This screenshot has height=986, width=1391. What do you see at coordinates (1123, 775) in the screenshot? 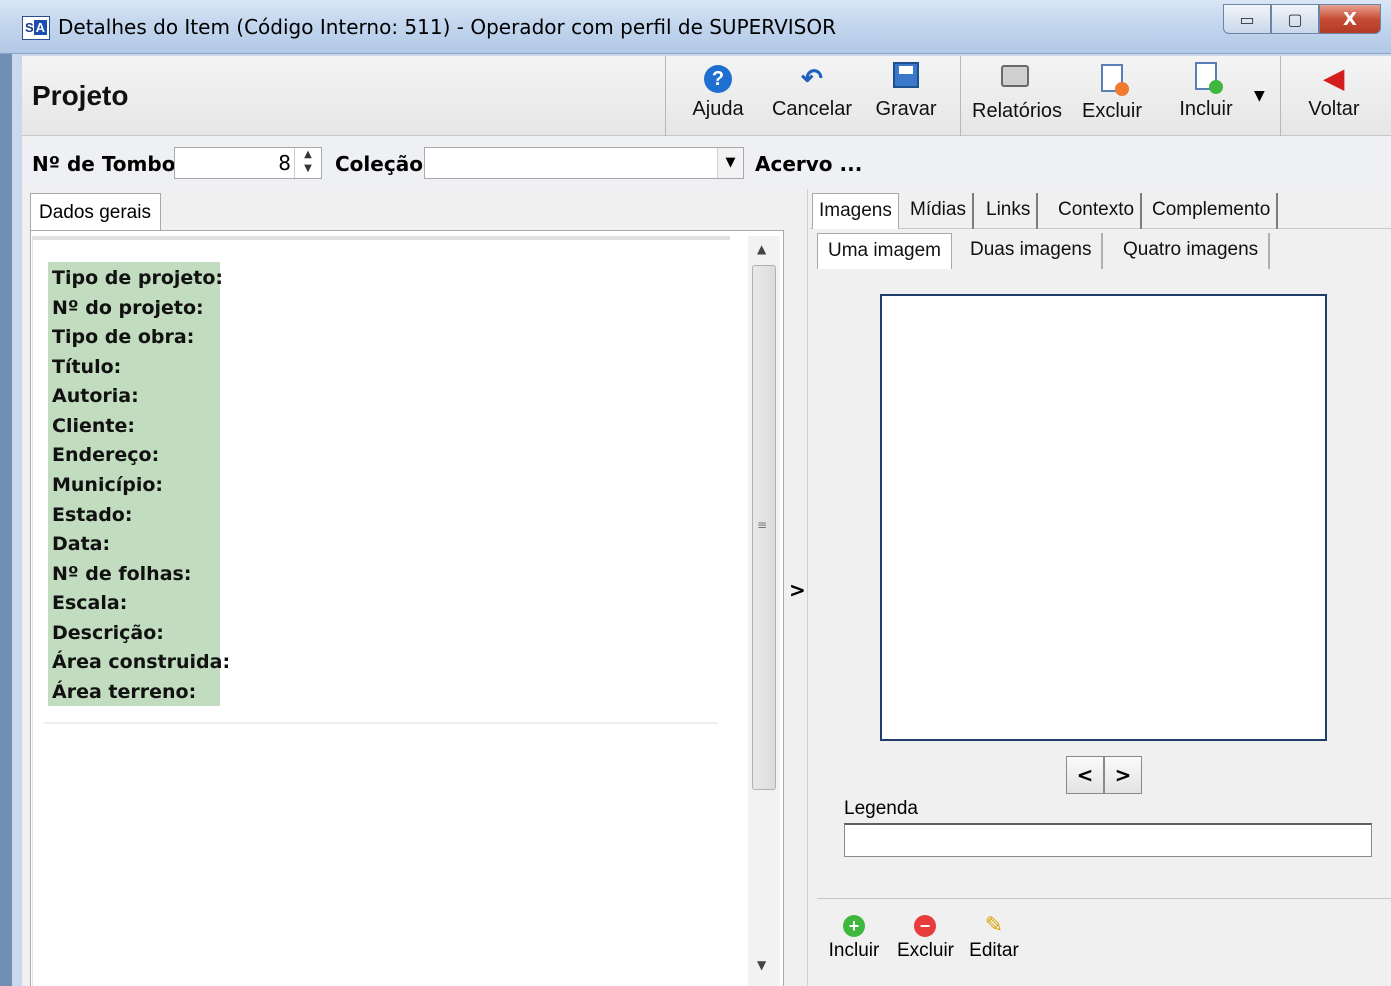
I see `next-image-button: >` at bounding box center [1123, 775].